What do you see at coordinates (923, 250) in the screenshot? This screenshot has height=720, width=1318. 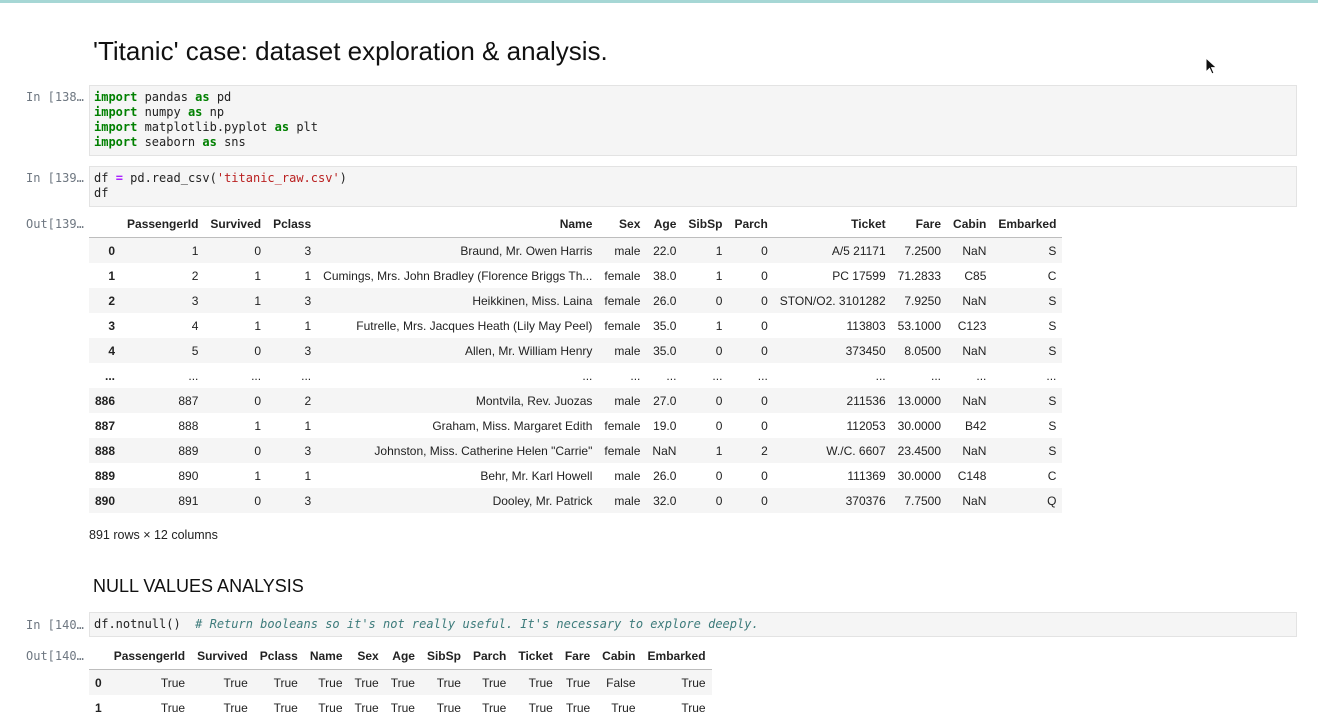 I see `table-cell: 7.2500` at bounding box center [923, 250].